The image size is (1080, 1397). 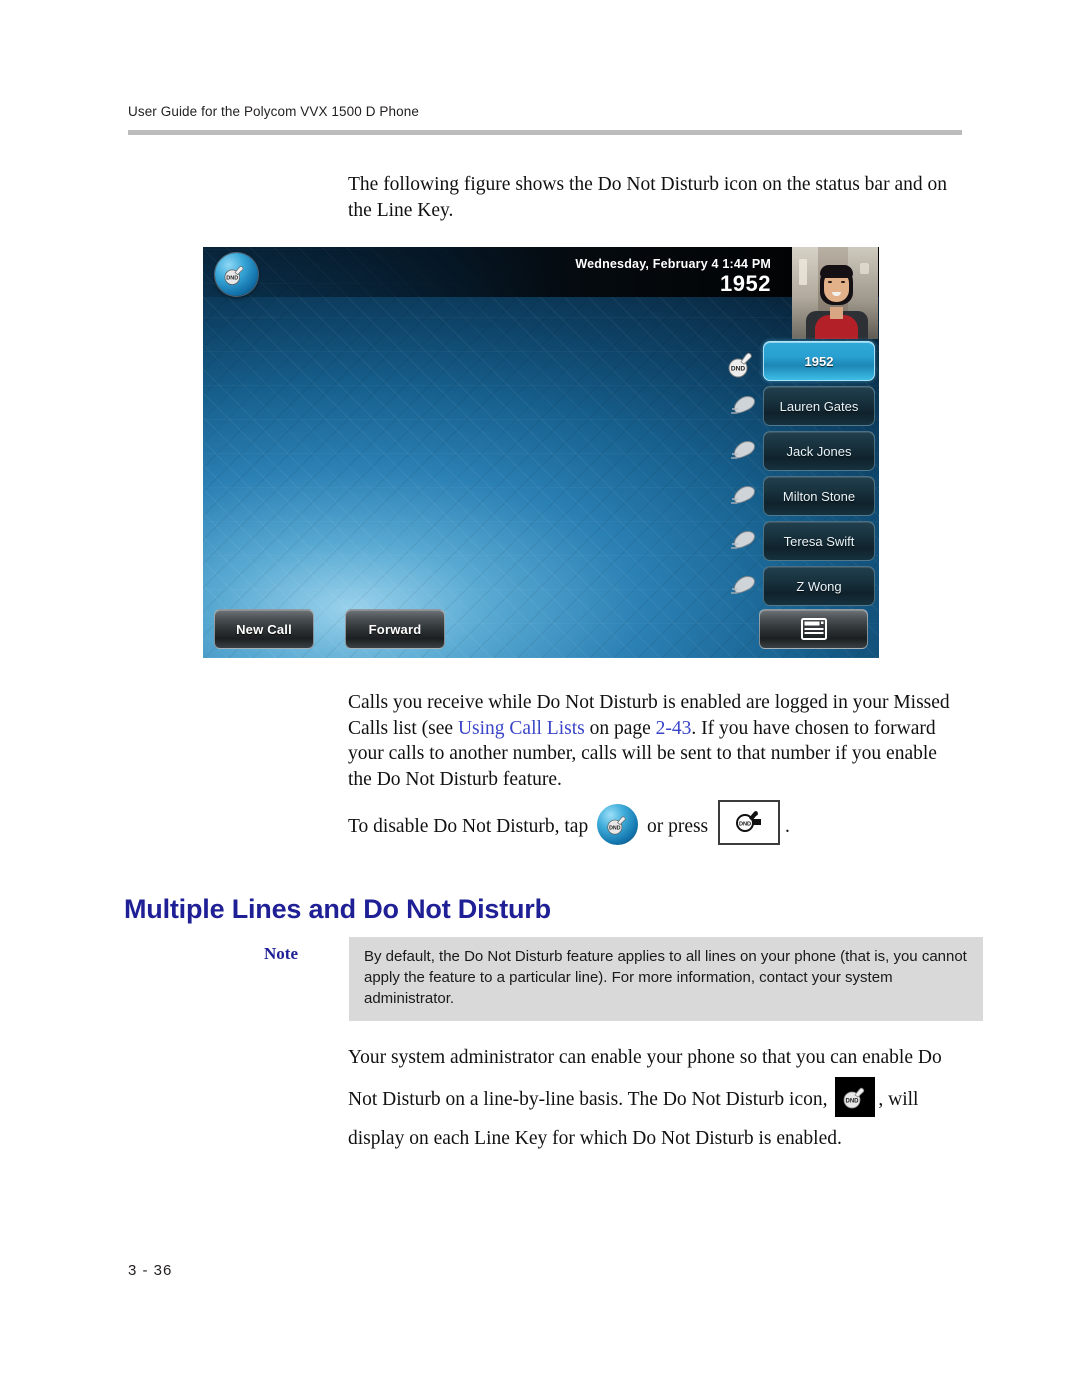 I want to click on line-key-button: Jack Jones, so click(x=819, y=451).